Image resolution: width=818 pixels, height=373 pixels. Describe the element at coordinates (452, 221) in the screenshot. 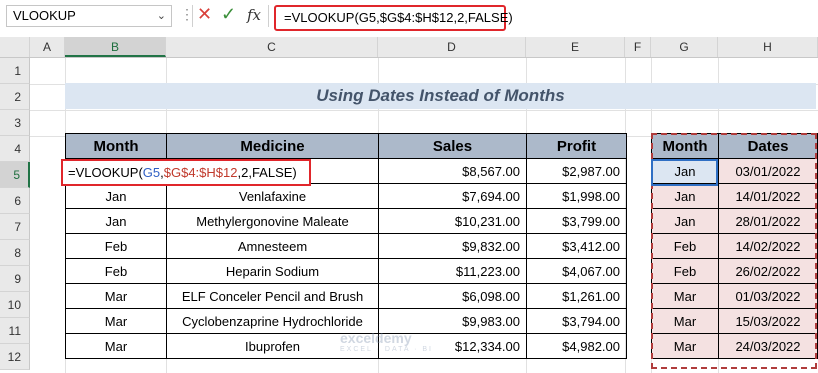

I see `cell-sales: $10,231.00` at that location.